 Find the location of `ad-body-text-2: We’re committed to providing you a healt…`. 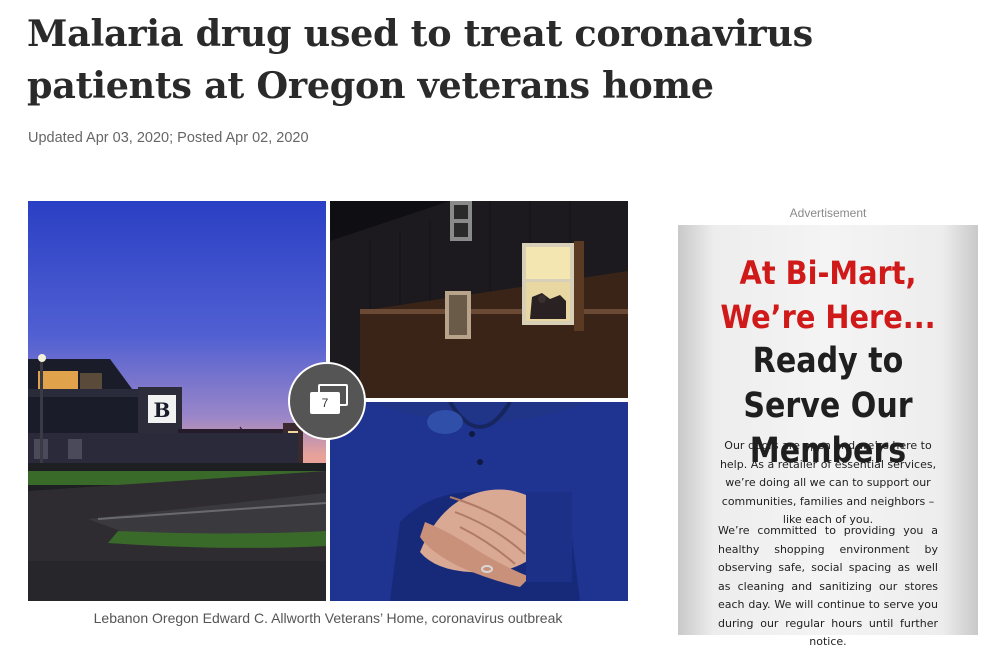

ad-body-text-2: We’re committed to providing you a healt… is located at coordinates (828, 586).